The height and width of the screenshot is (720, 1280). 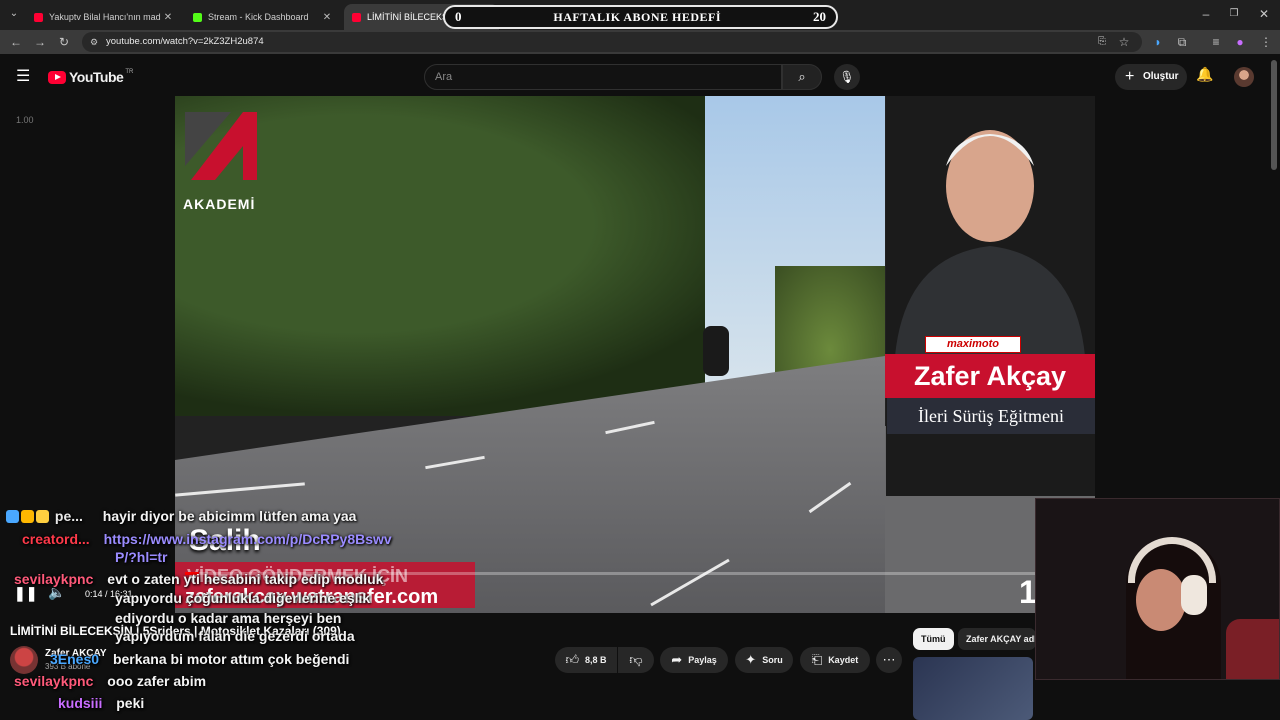 What do you see at coordinates (751, 659) in the screenshot?
I see `sparkle-icon: ✦` at bounding box center [751, 659].